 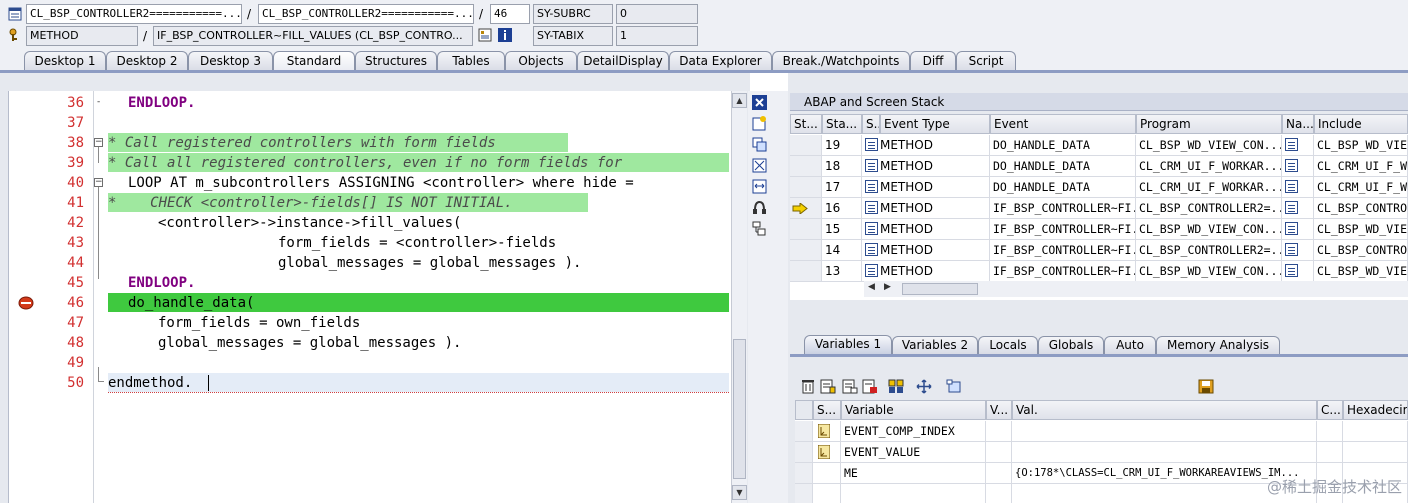 What do you see at coordinates (191, 303) in the screenshot?
I see `code-line: do_handle_data(` at bounding box center [191, 303].